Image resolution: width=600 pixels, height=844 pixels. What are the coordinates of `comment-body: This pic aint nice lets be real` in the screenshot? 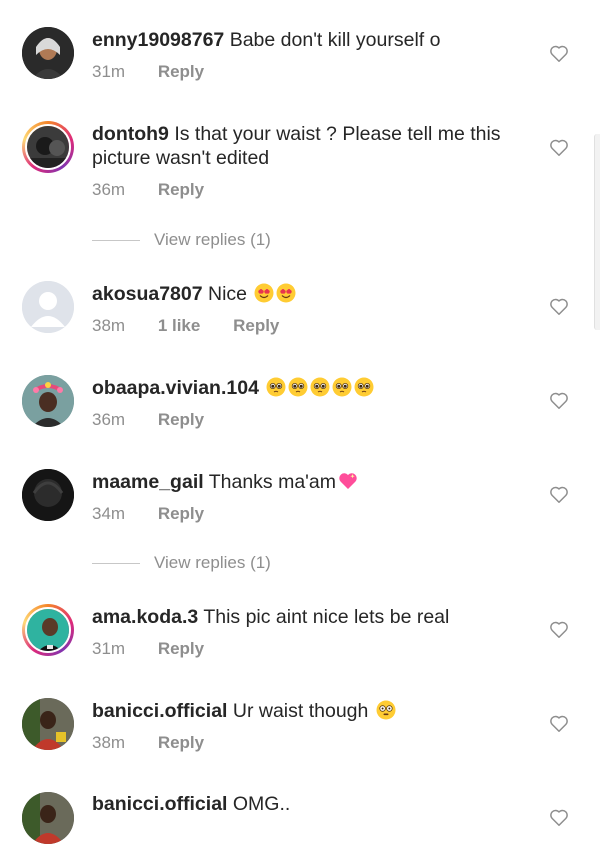 It's located at (326, 617).